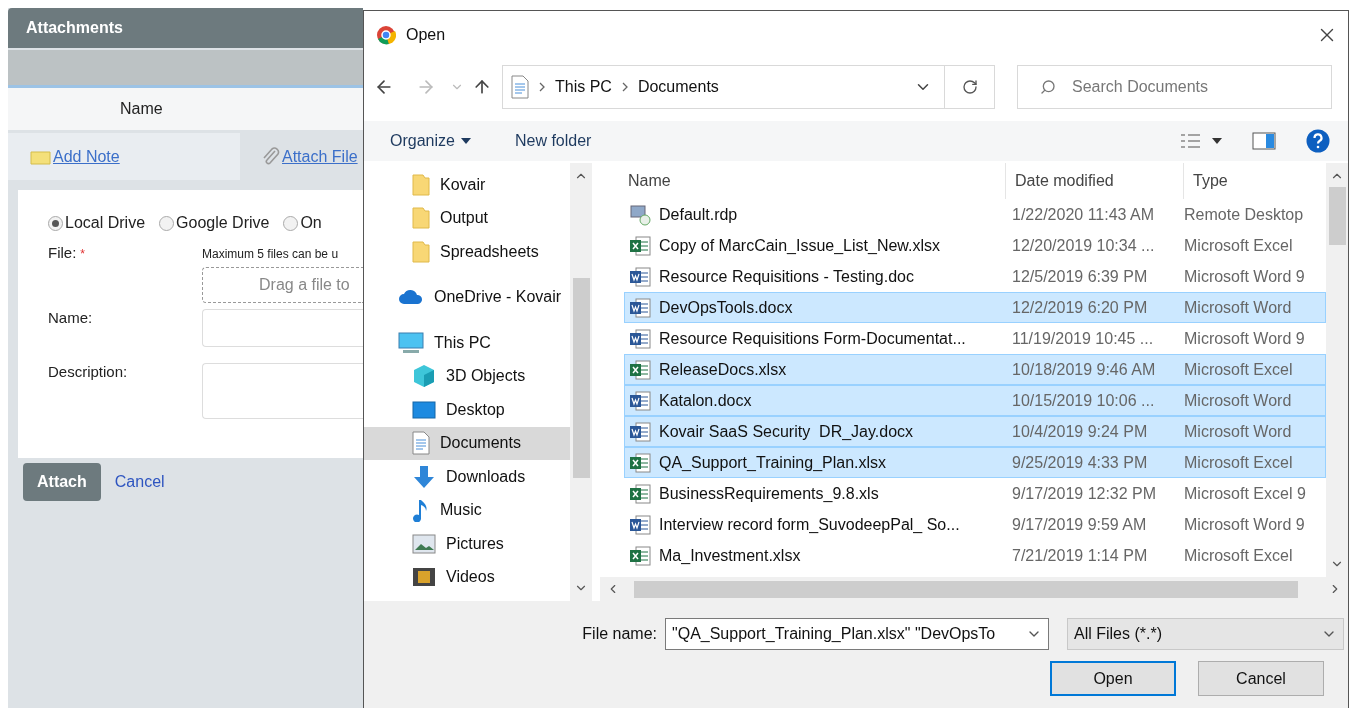 The height and width of the screenshot is (708, 1355). Describe the element at coordinates (97, 223) in the screenshot. I see `radio-option: Local Drive` at that location.